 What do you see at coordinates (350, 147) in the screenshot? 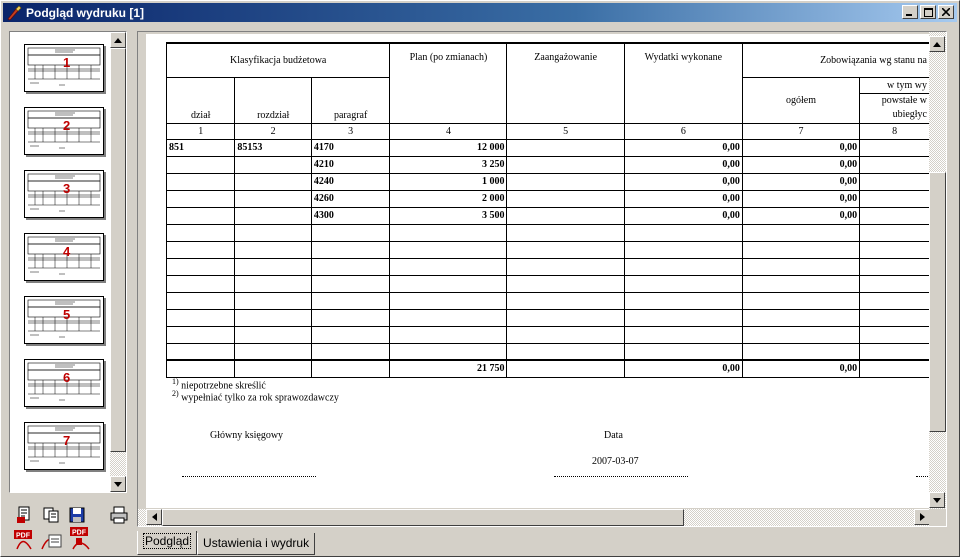
I see `cell-paragraf: 4170` at bounding box center [350, 147].